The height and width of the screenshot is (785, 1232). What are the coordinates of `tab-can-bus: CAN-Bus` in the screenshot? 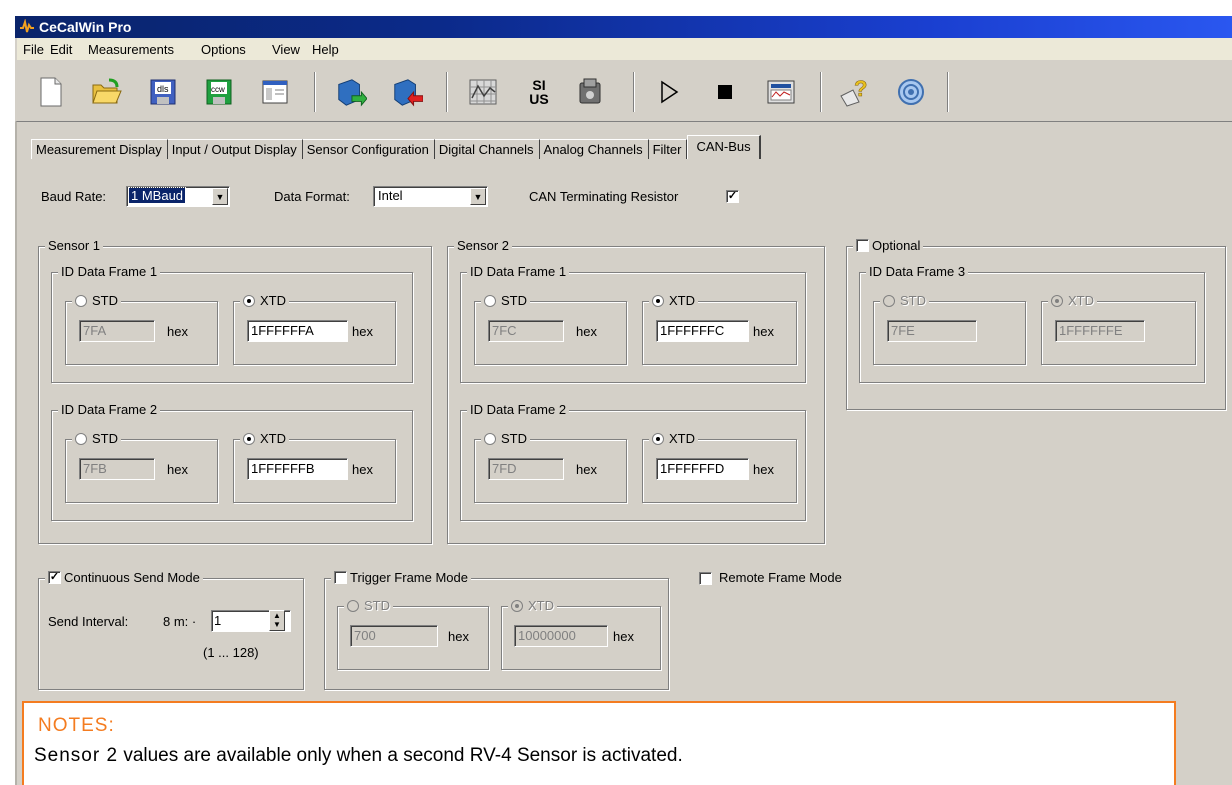 It's located at (724, 147).